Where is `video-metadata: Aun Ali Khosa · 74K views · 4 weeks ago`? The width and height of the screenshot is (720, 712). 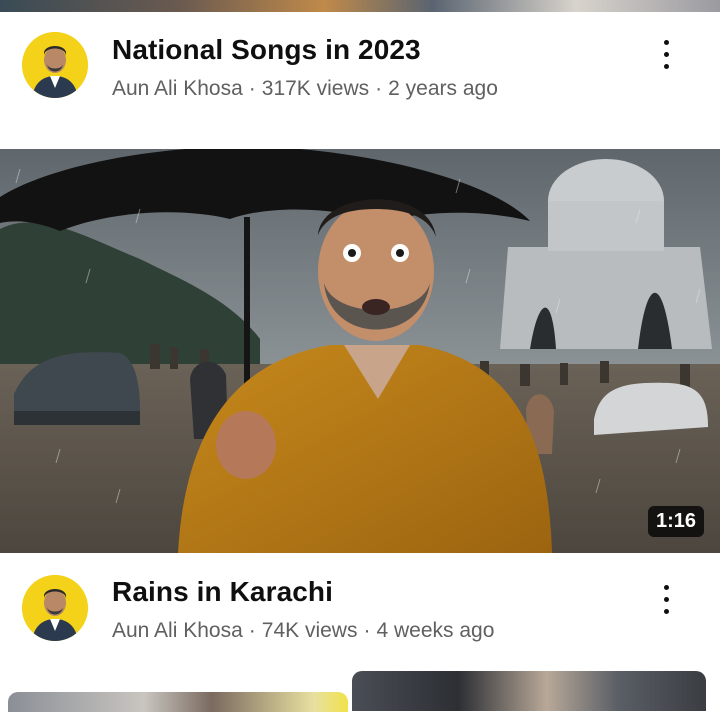
video-metadata: Aun Ali Khosa · 74K views · 4 weeks ago is located at coordinates (303, 631).